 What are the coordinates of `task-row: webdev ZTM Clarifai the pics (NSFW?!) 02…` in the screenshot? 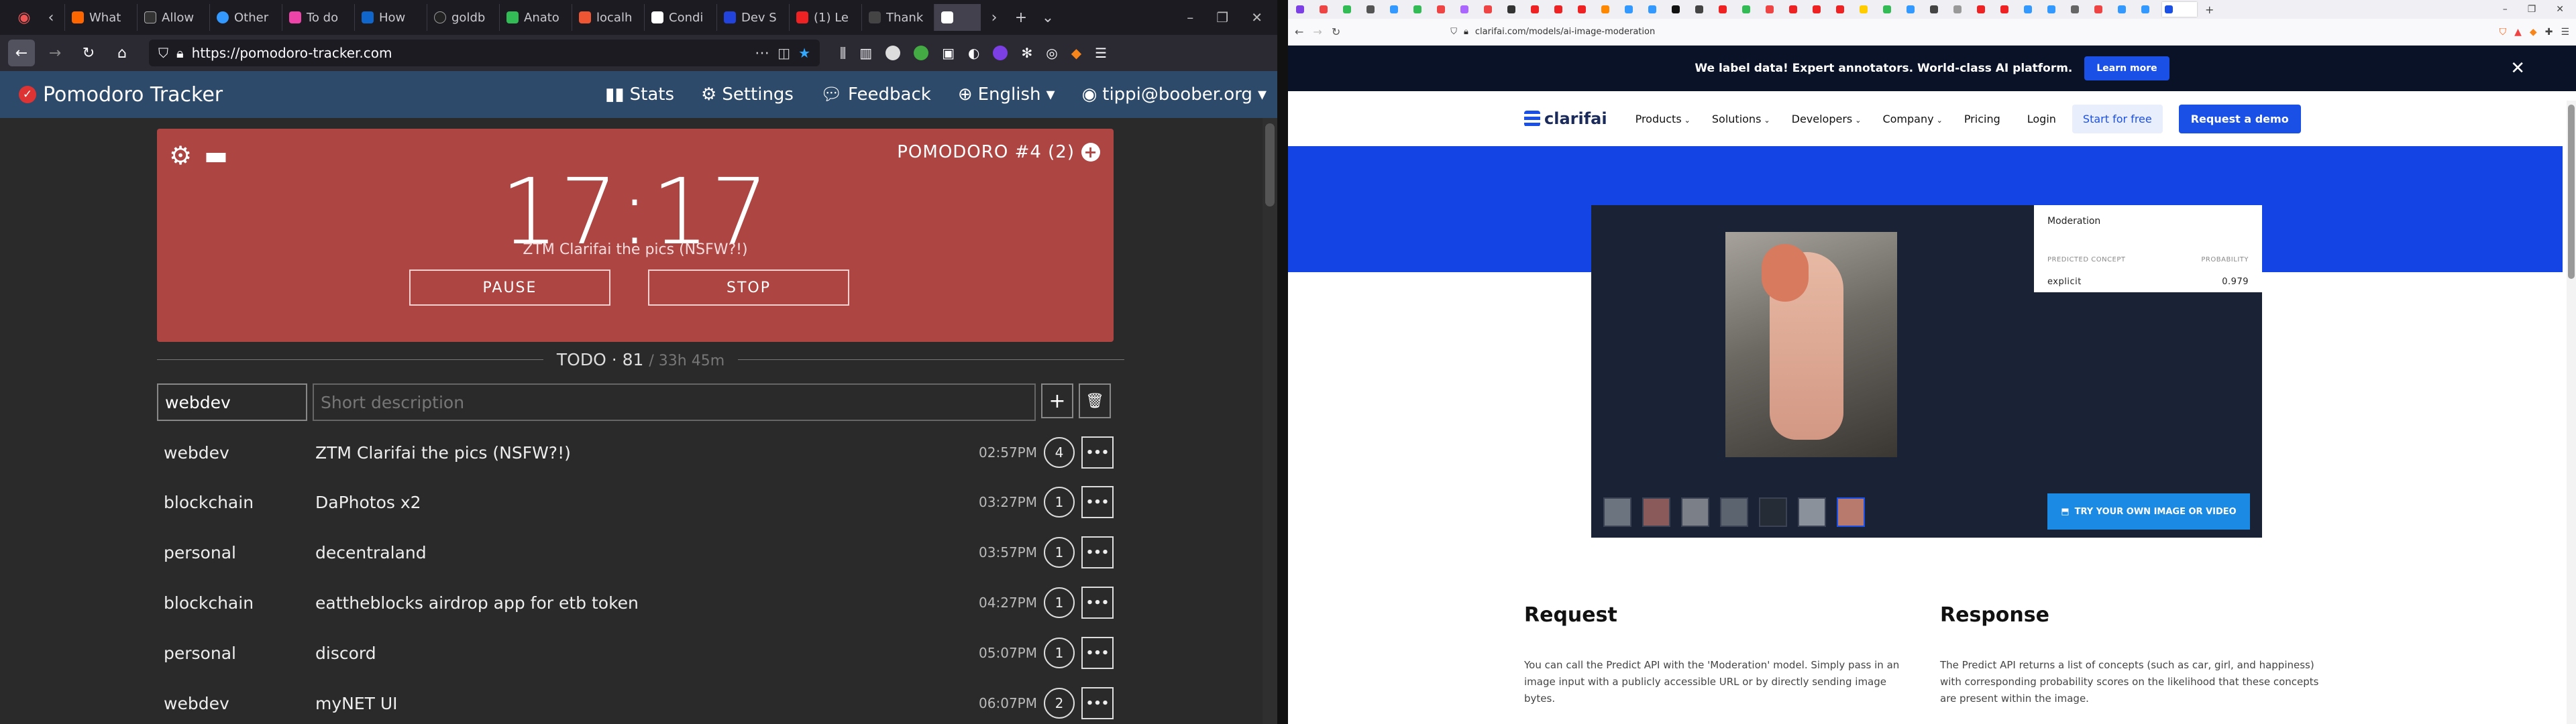 It's located at (635, 452).